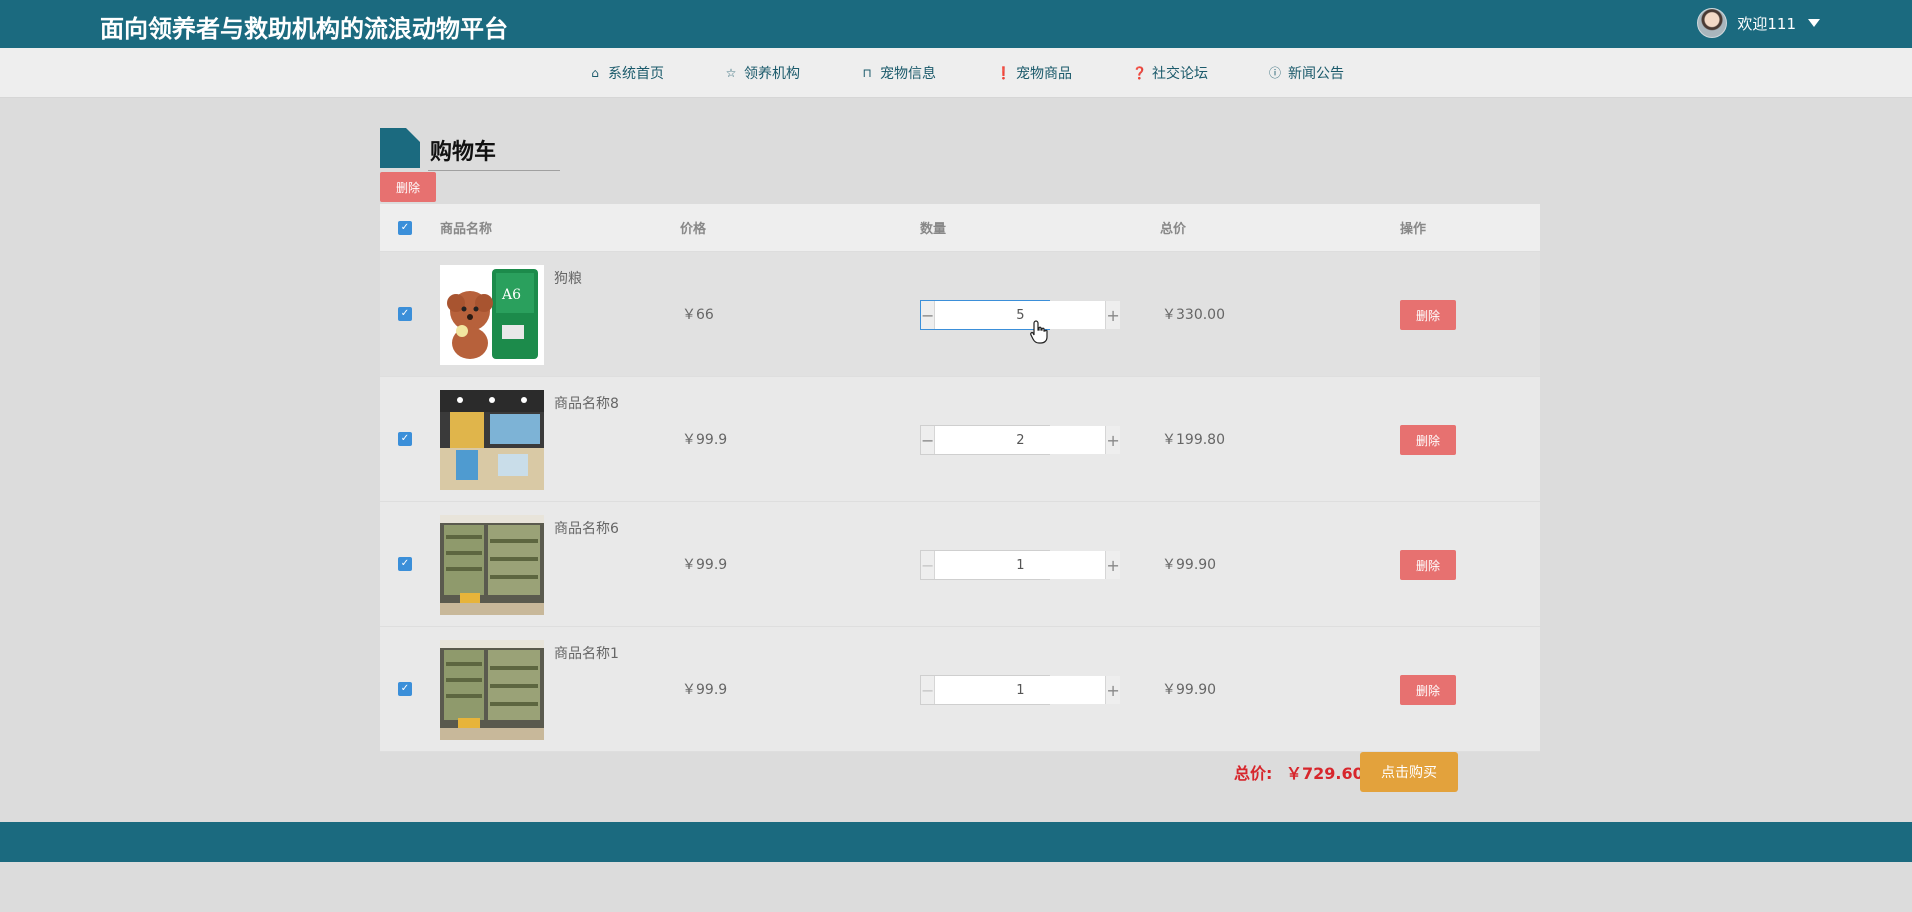 This screenshot has height=912, width=1912. I want to click on question-circle-icon: ❓, so click(1139, 72).